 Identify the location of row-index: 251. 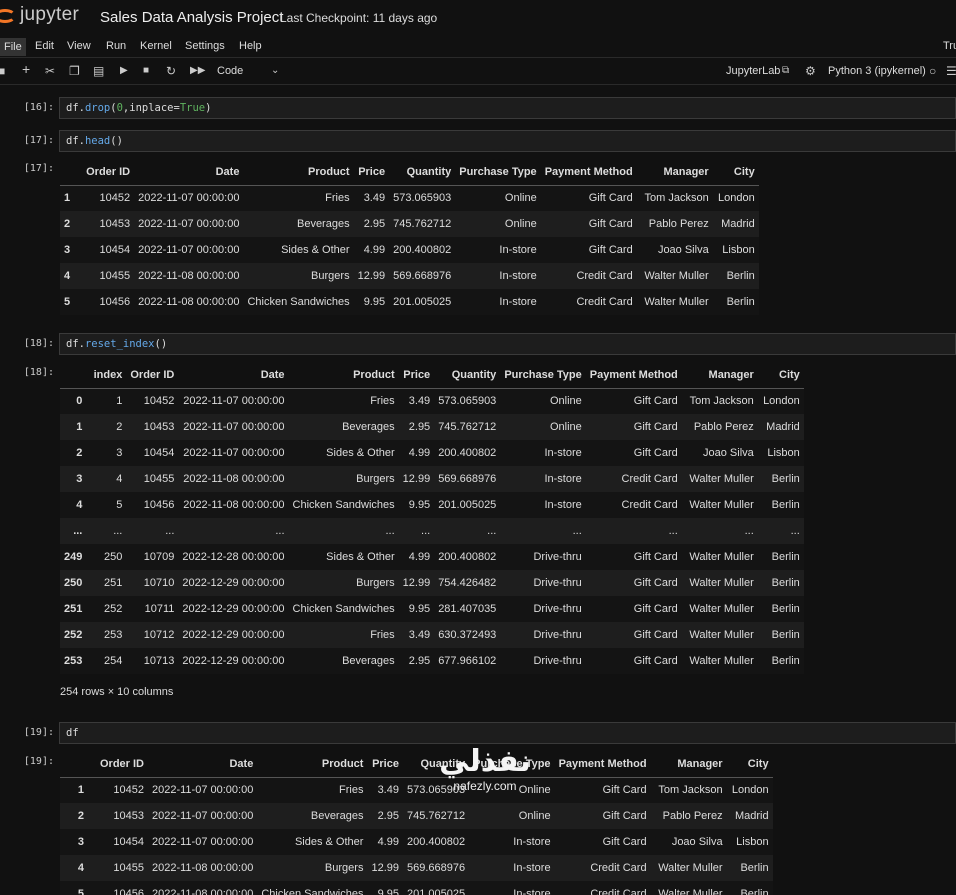
(73, 609).